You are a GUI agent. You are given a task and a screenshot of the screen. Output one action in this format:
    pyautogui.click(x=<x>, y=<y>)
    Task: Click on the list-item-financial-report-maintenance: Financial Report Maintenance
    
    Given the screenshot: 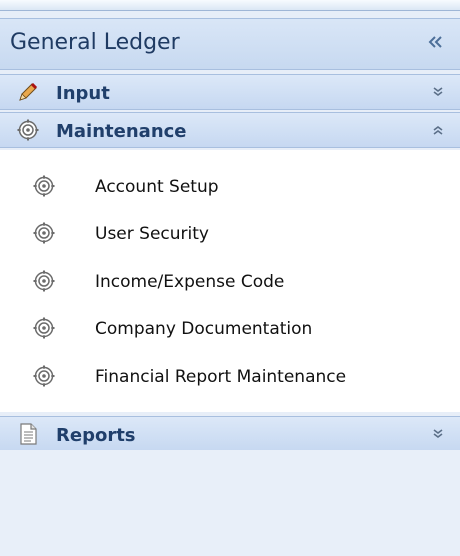 What is the action you would take?
    pyautogui.click(x=230, y=377)
    